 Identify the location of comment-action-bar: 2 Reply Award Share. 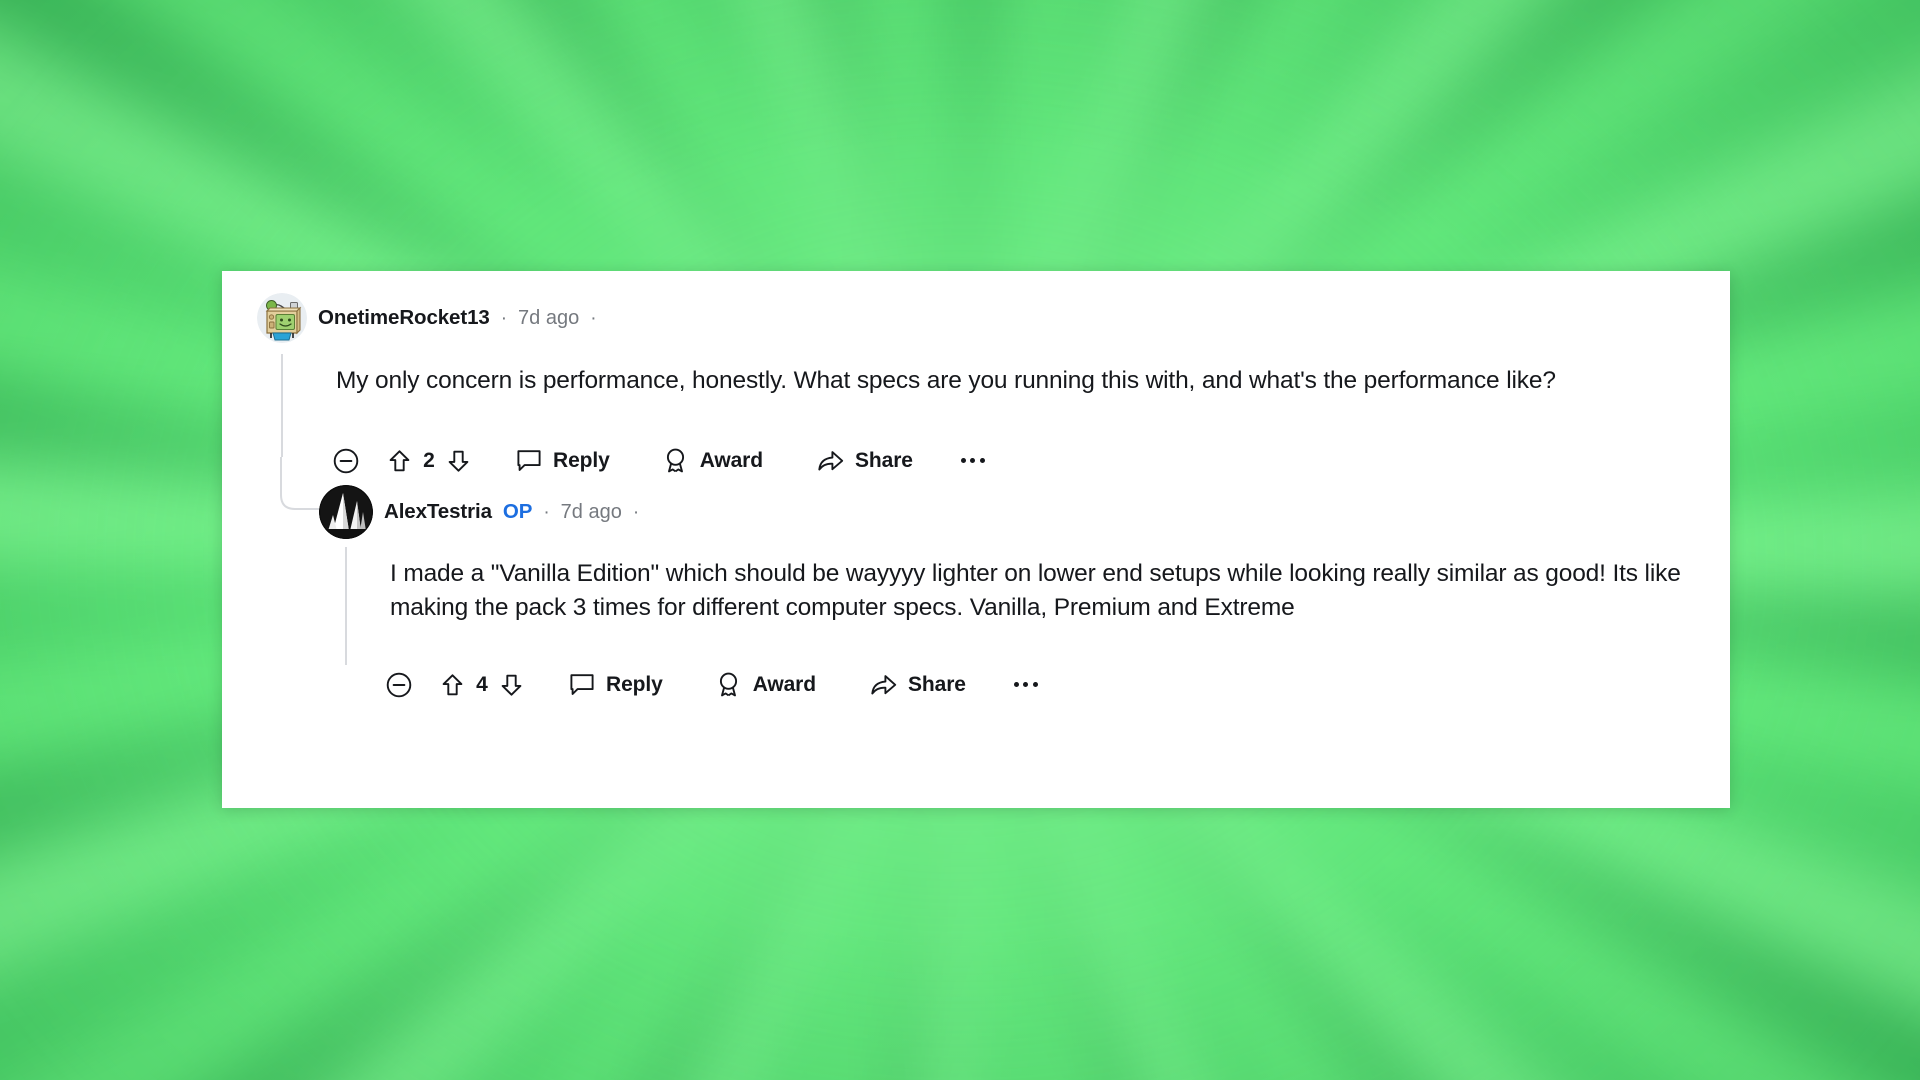
(659, 460).